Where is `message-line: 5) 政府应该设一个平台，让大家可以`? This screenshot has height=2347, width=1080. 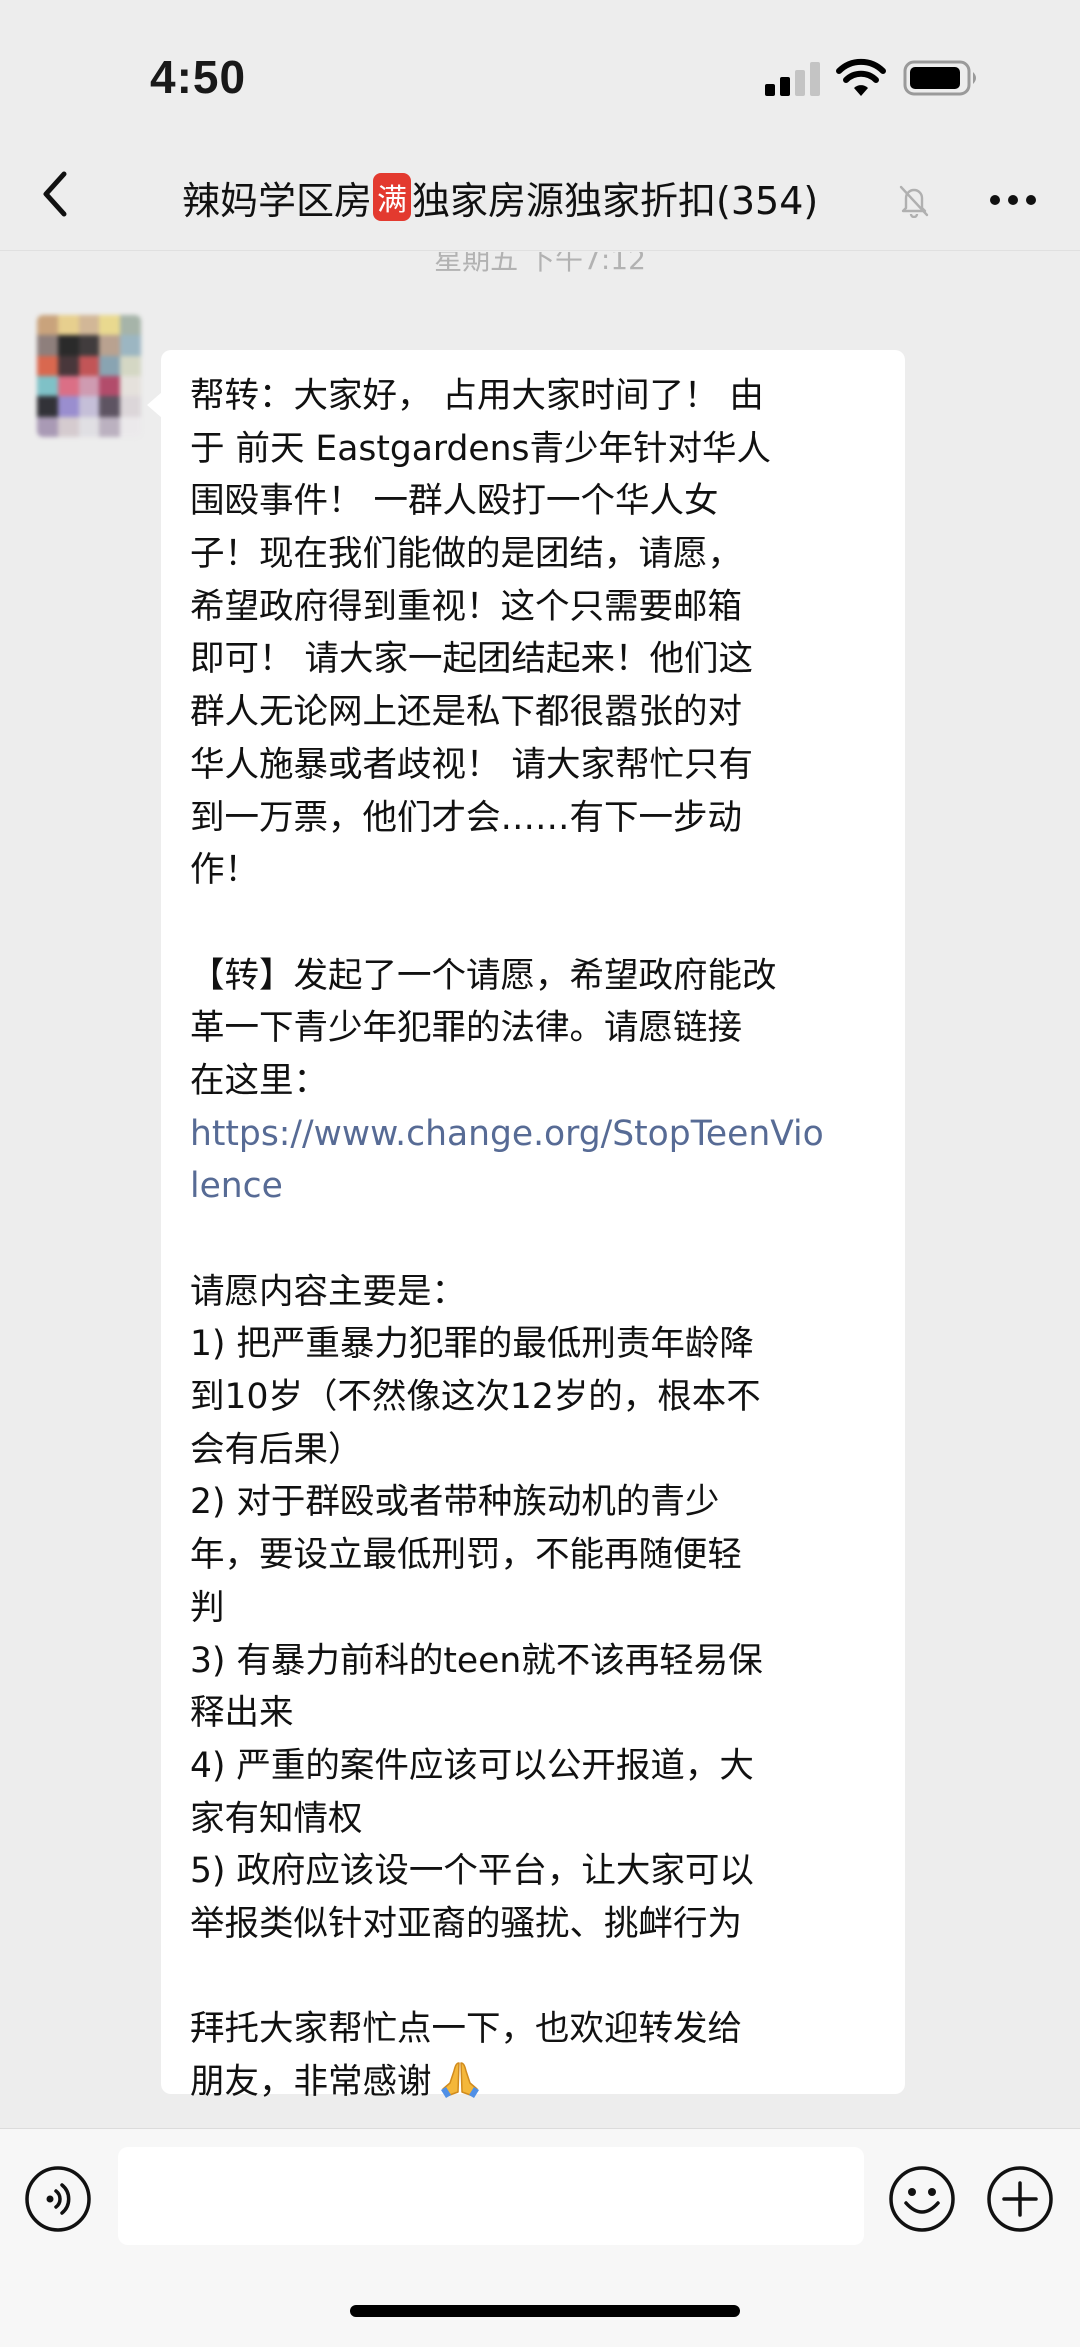
message-line: 5) 政府应该设一个平台，让大家可以 is located at coordinates (472, 1871).